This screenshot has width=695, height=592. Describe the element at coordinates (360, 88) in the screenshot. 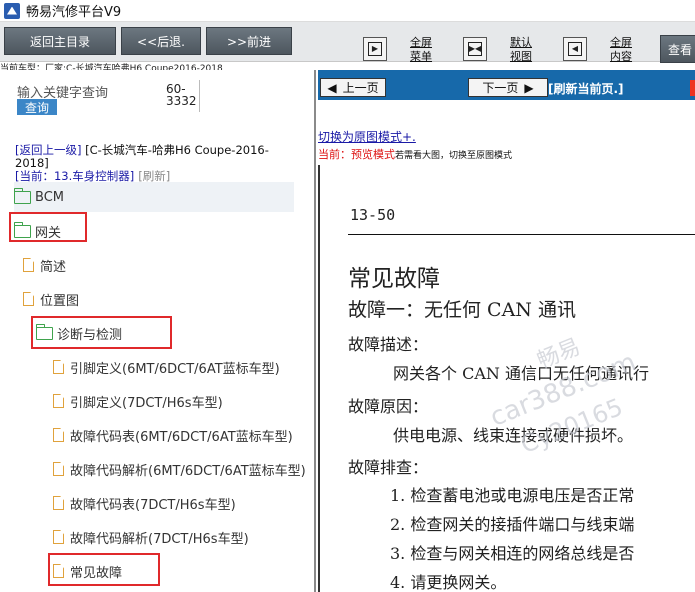

I see `prev-page-label: 上一页` at that location.